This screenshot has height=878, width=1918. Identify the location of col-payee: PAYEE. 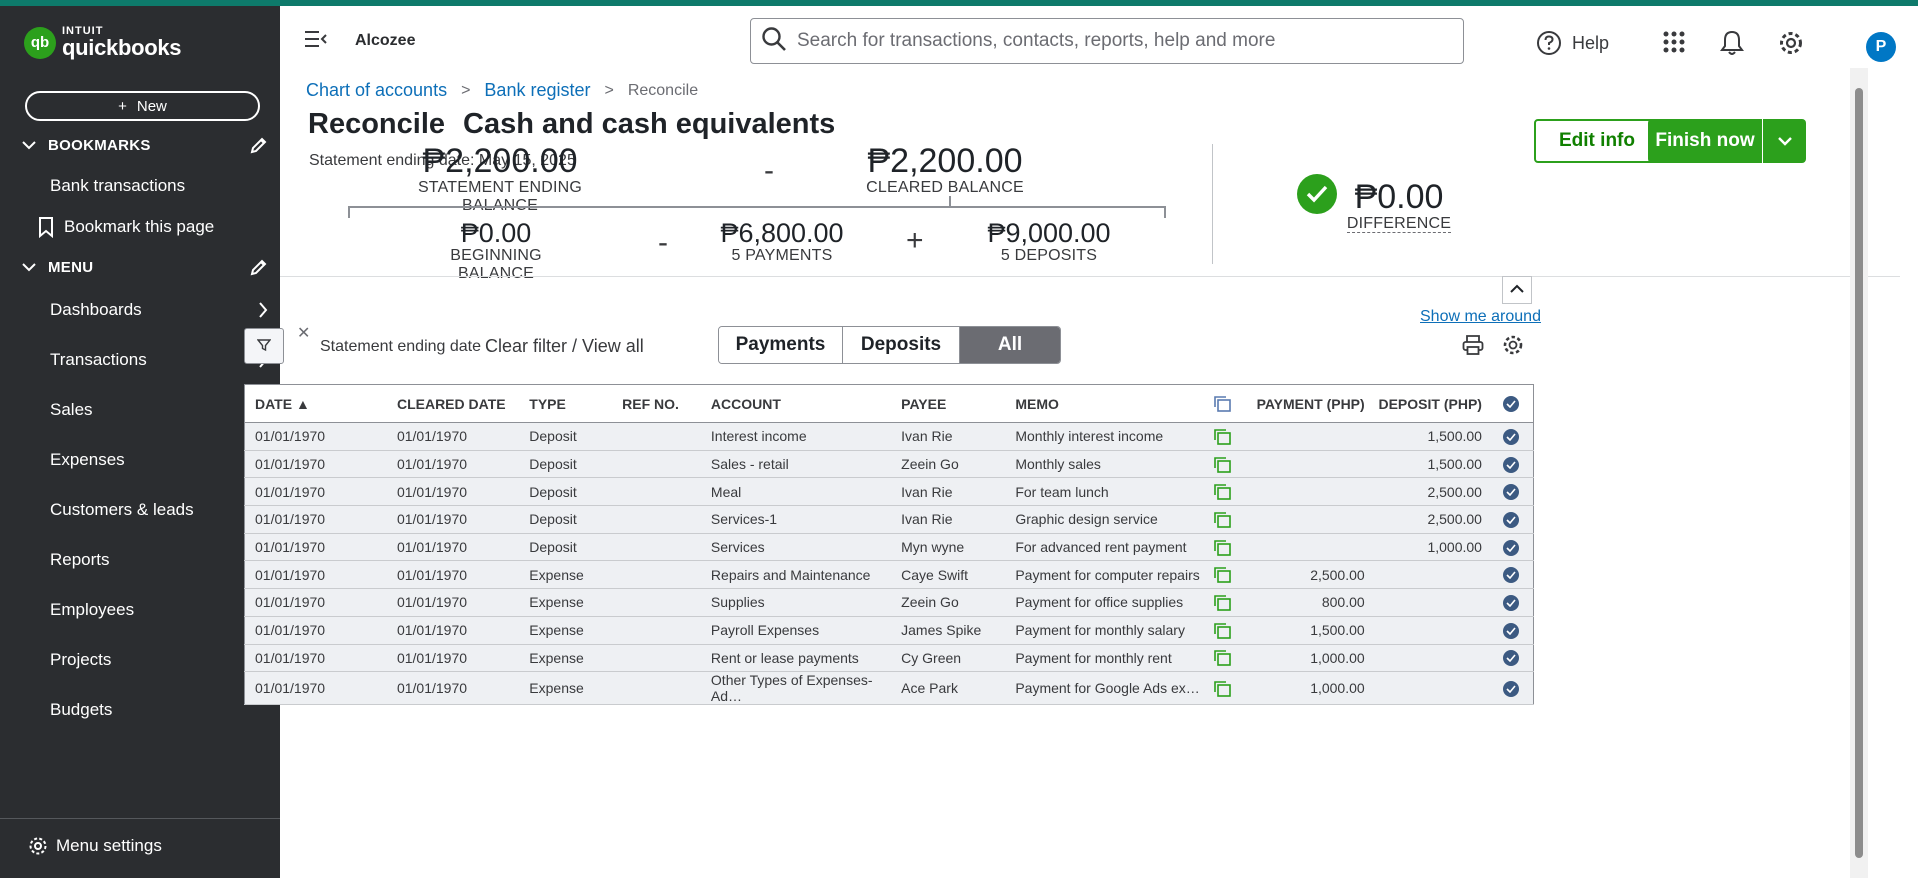
(958, 403).